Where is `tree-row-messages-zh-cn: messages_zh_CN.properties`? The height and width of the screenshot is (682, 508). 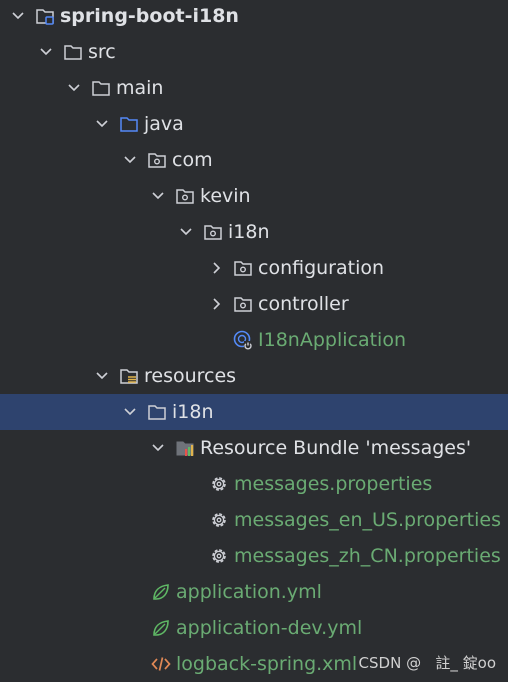 tree-row-messages-zh-cn: messages_zh_CN.properties is located at coordinates (254, 556).